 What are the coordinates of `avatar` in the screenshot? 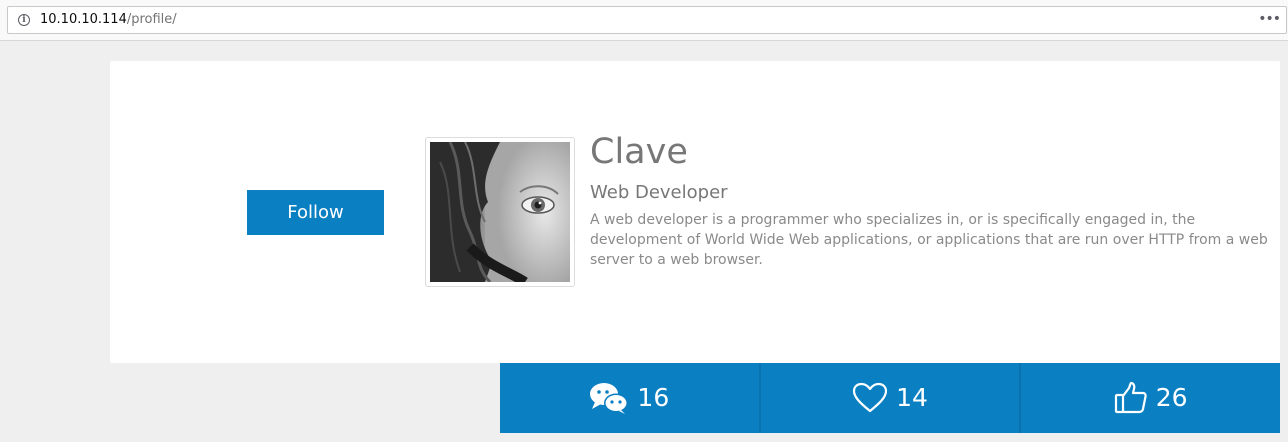 It's located at (500, 212).